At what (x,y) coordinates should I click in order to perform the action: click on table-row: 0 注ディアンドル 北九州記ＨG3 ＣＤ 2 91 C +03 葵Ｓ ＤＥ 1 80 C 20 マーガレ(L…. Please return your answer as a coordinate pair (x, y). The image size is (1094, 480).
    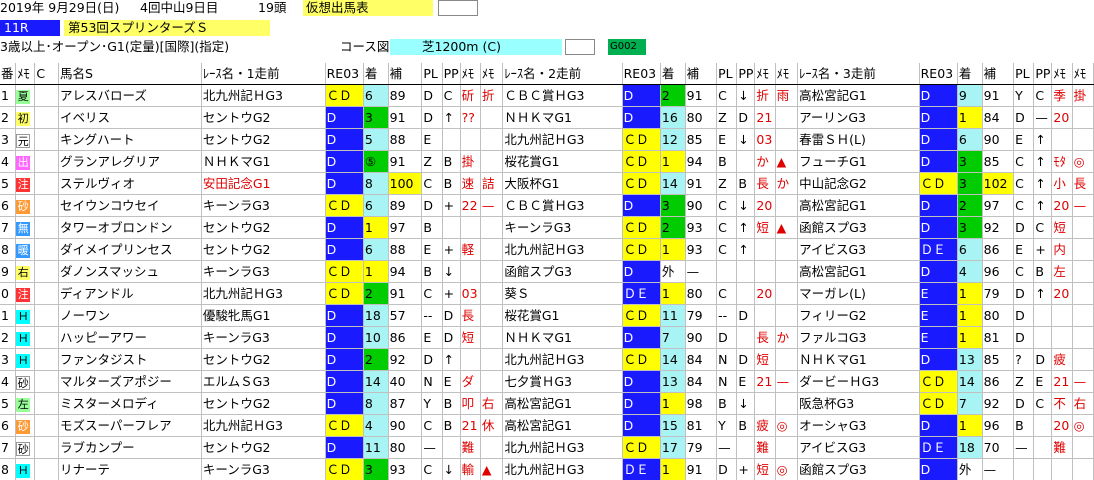
    Looking at the image, I should click on (547, 293).